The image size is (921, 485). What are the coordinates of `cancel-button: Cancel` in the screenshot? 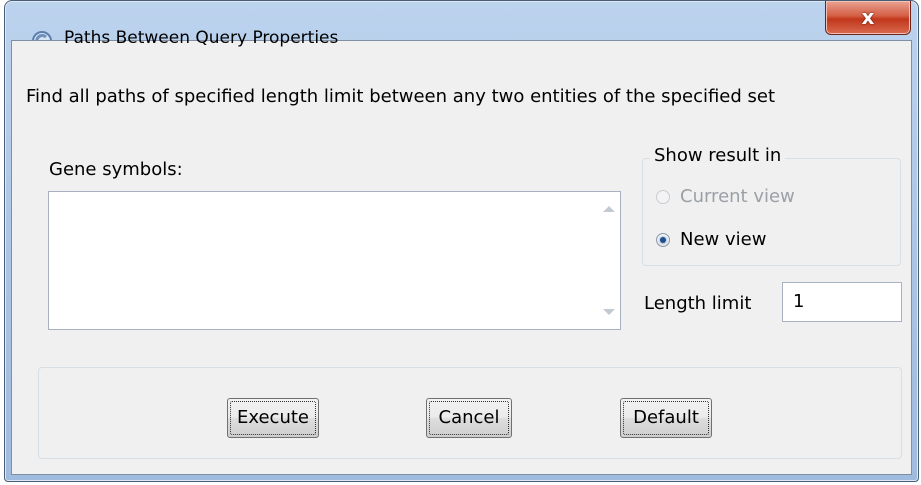 It's located at (469, 418).